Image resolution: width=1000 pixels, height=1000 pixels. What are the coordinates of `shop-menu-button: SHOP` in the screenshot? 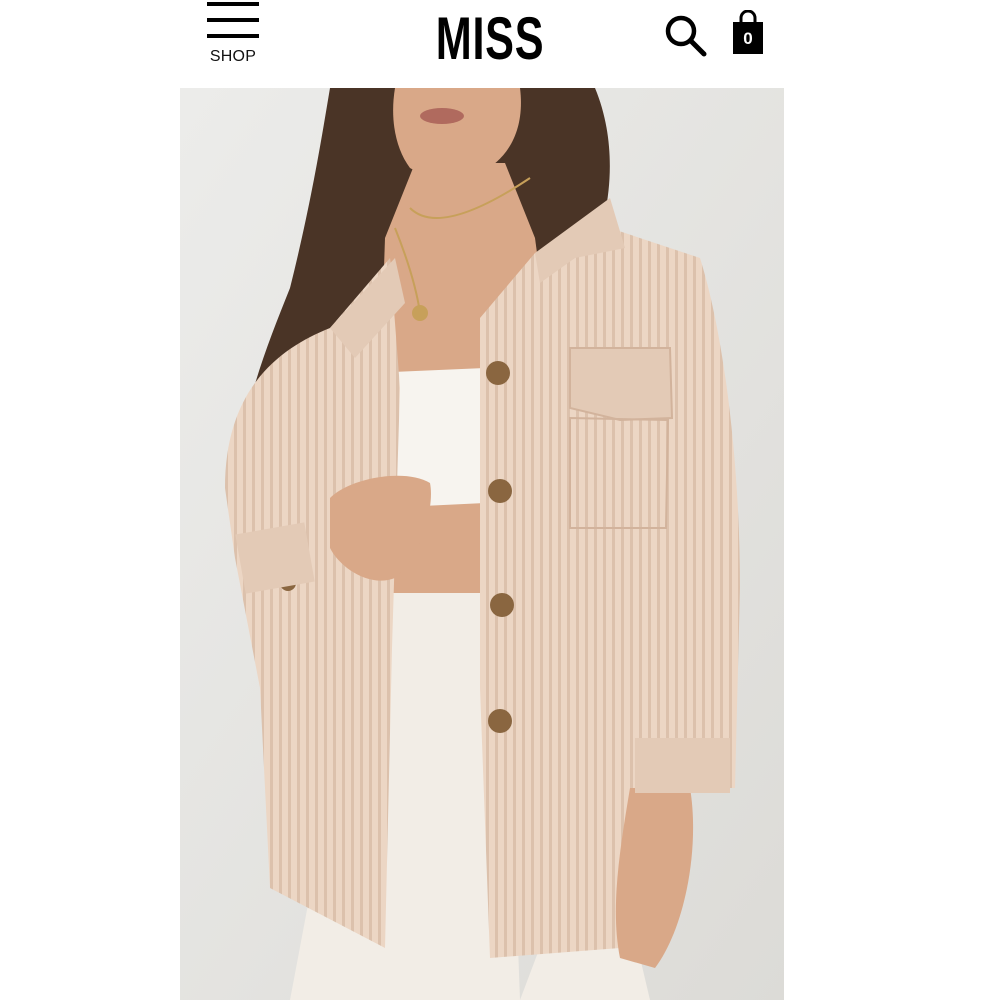 It's located at (233, 35).